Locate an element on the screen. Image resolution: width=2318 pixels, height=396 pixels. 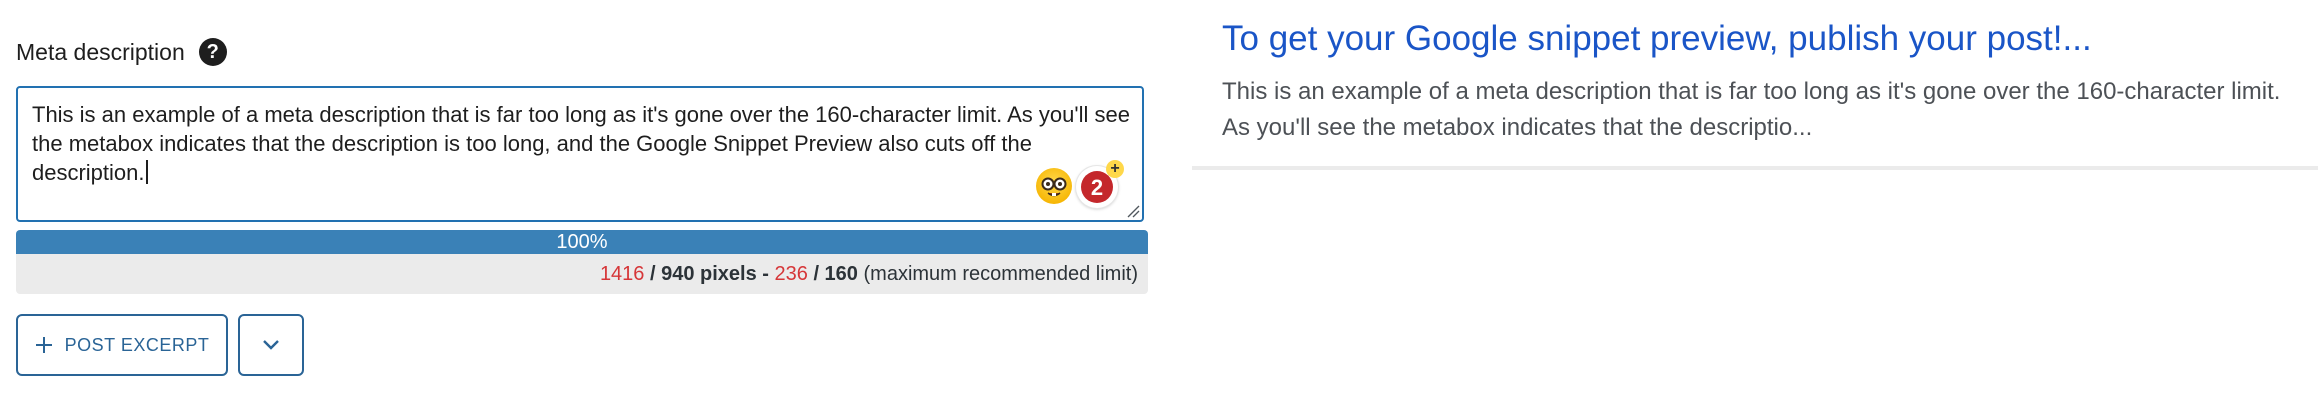
limit-note: (maximum recommended limit) is located at coordinates (997, 274).